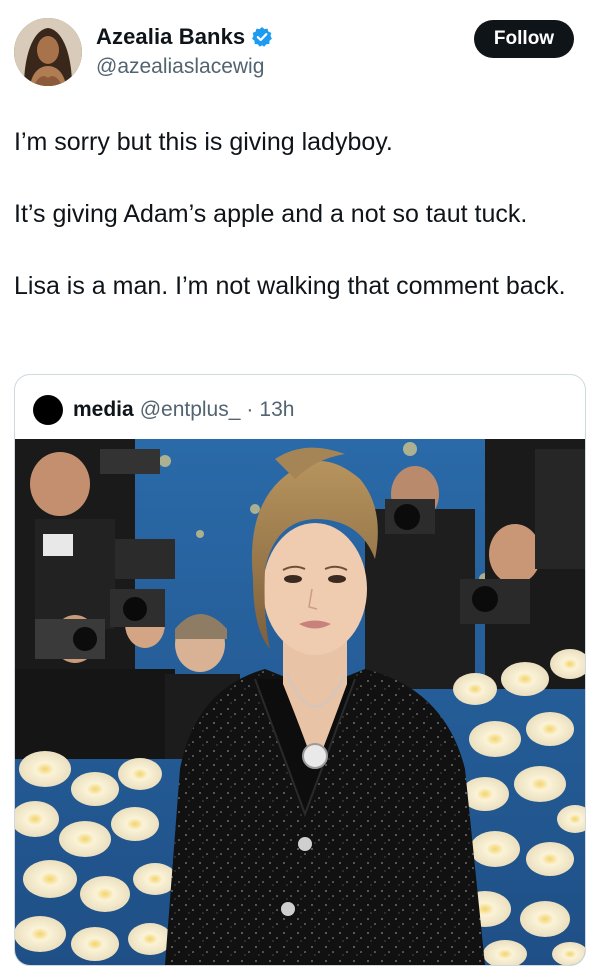 The width and height of the screenshot is (600, 966). What do you see at coordinates (276, 410) in the screenshot?
I see `quoted-timestamp: 13h` at bounding box center [276, 410].